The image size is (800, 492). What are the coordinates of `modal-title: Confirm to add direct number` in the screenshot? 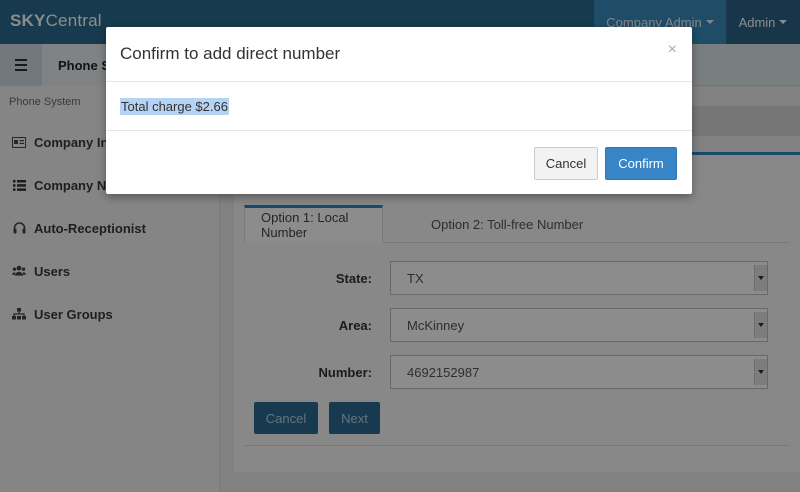 It's located at (230, 53).